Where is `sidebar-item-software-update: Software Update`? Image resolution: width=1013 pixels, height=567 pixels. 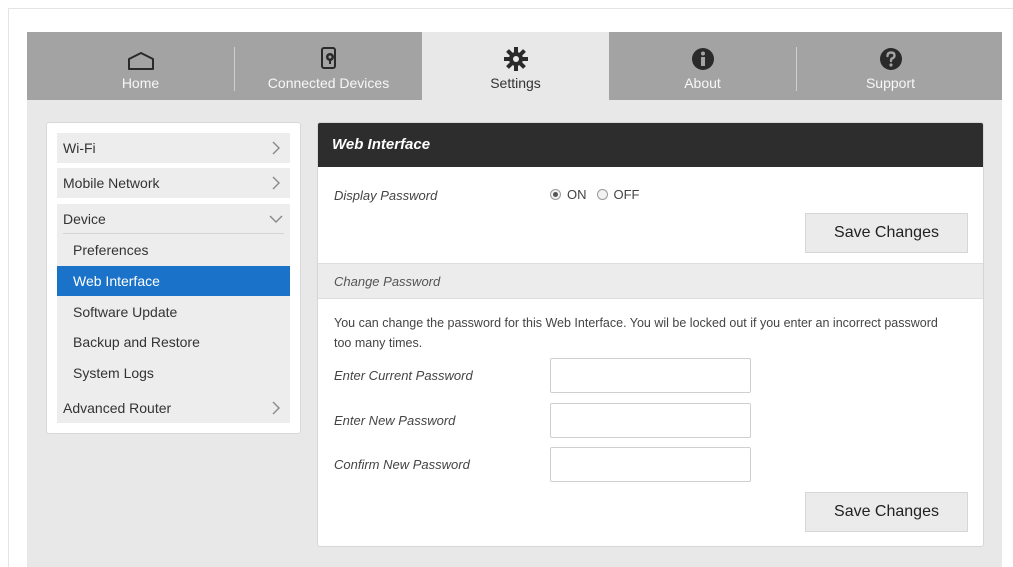
sidebar-item-software-update: Software Update is located at coordinates (173, 312).